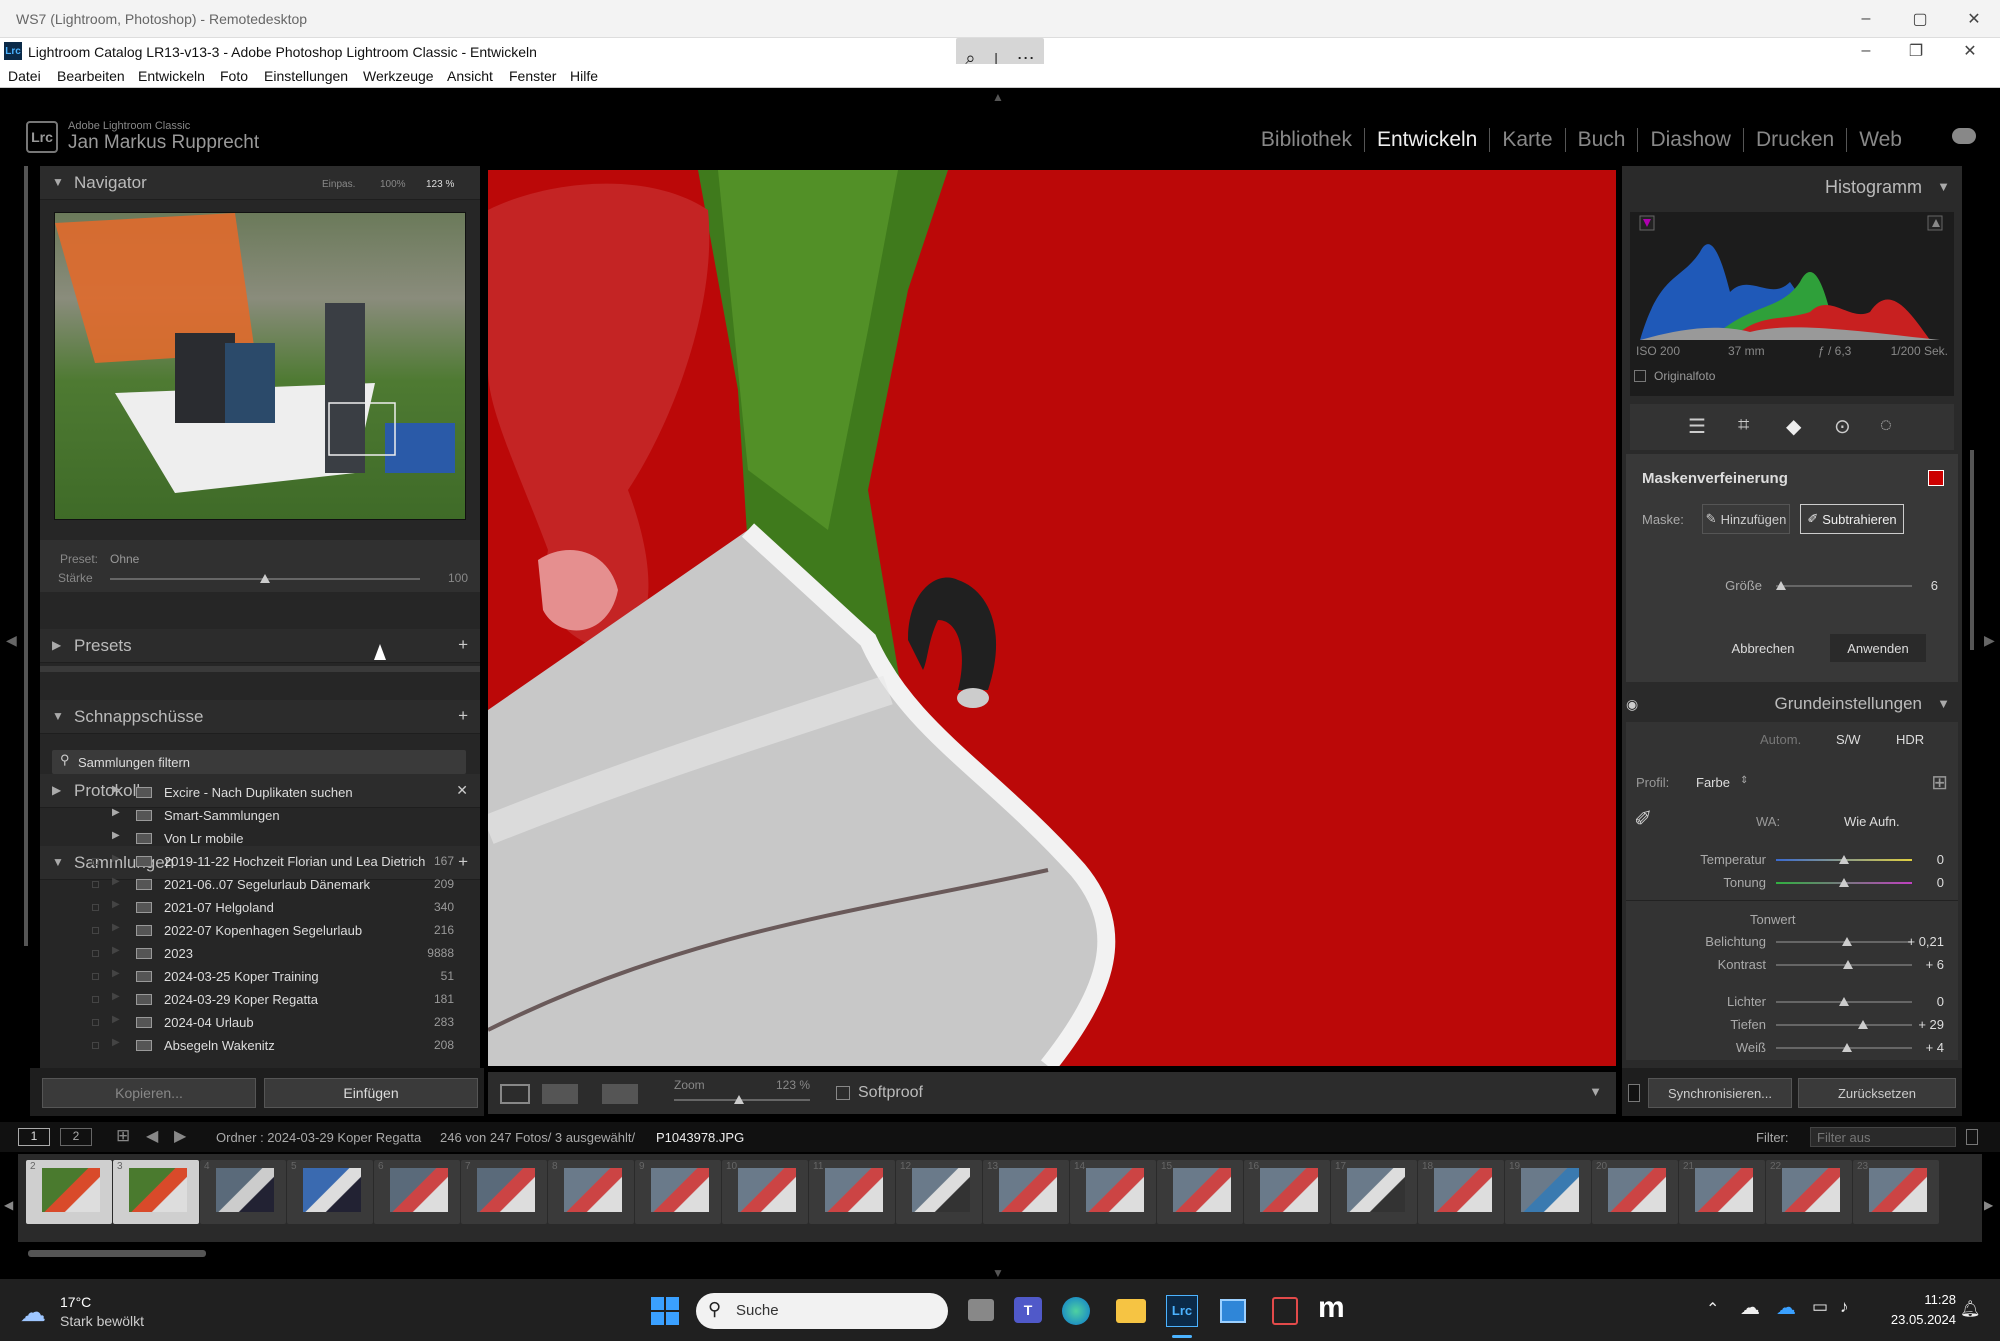  I want to click on highlights-thumb, so click(1844, 1001).